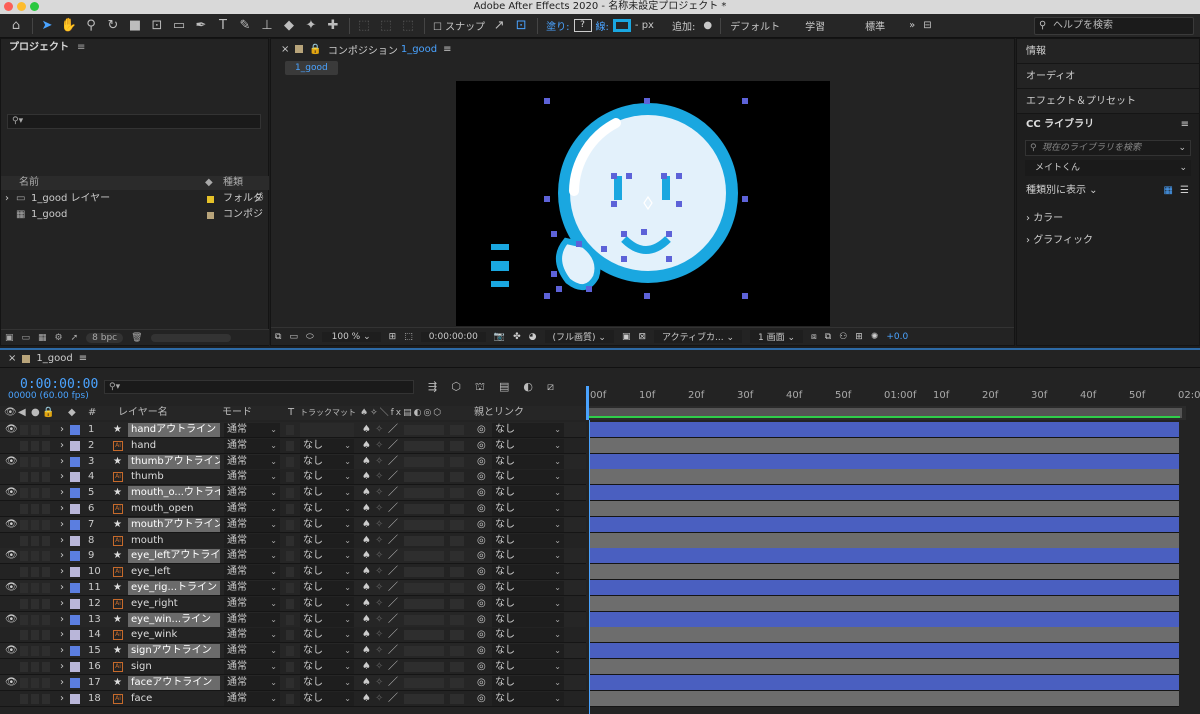 The image size is (1200, 714). I want to click on layer-name: eye_leftアウトライン, so click(174, 556).